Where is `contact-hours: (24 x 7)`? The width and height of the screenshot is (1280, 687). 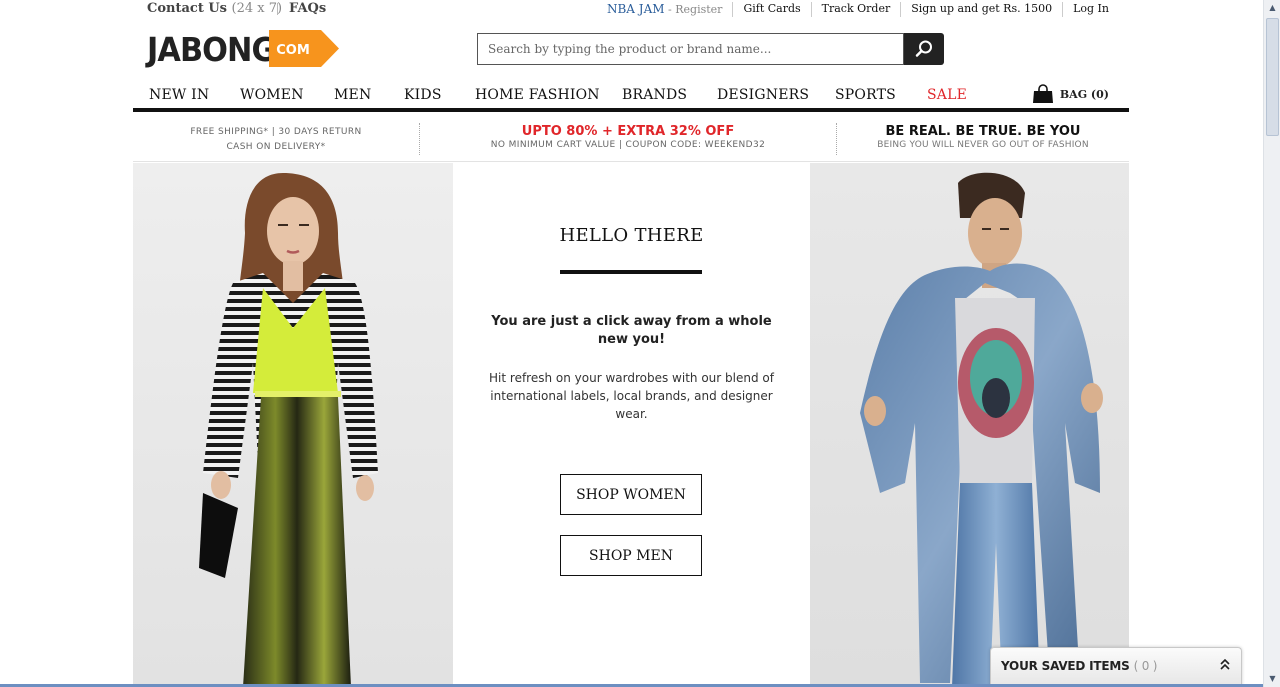
contact-hours: (24 x 7) is located at coordinates (257, 8).